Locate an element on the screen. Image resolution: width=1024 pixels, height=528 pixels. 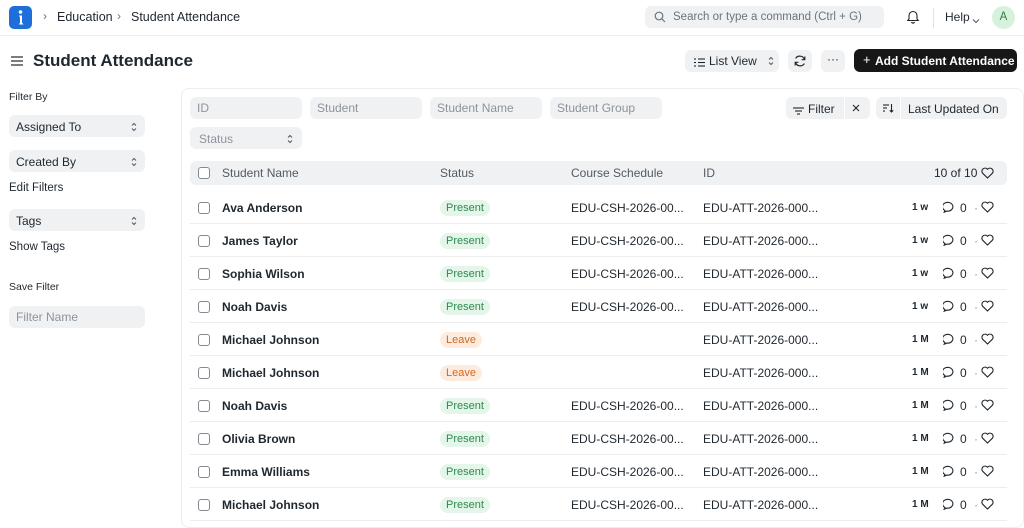
nav-divider is located at coordinates (933, 18).